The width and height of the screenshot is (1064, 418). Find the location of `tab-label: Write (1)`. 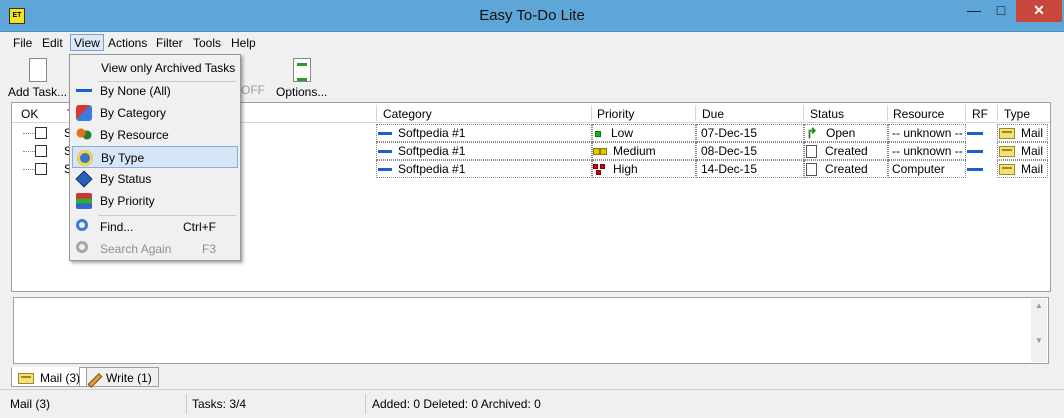

tab-label: Write (1) is located at coordinates (129, 378).